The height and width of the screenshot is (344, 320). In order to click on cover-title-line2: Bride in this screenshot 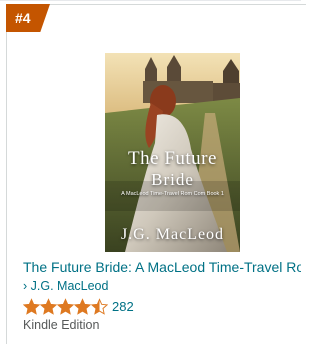, I will do `click(172, 179)`.